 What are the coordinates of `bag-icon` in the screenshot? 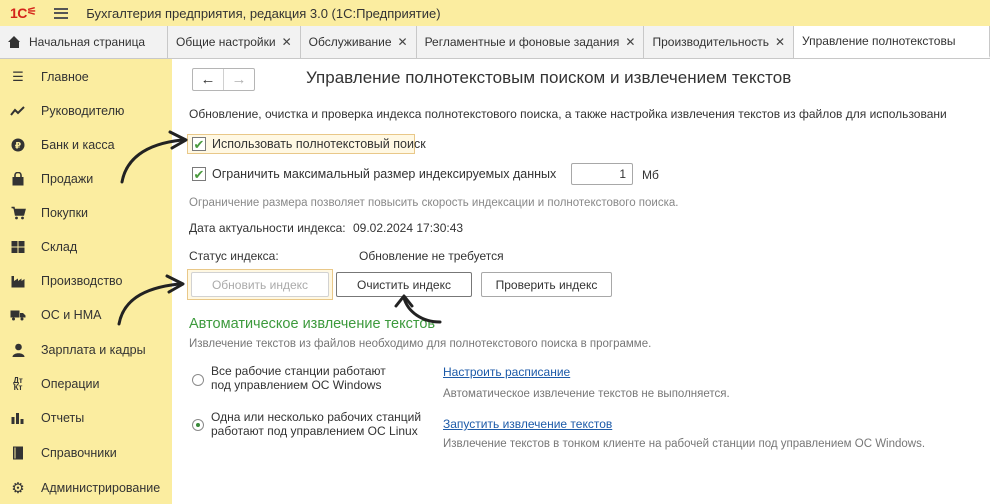 It's located at (18, 179).